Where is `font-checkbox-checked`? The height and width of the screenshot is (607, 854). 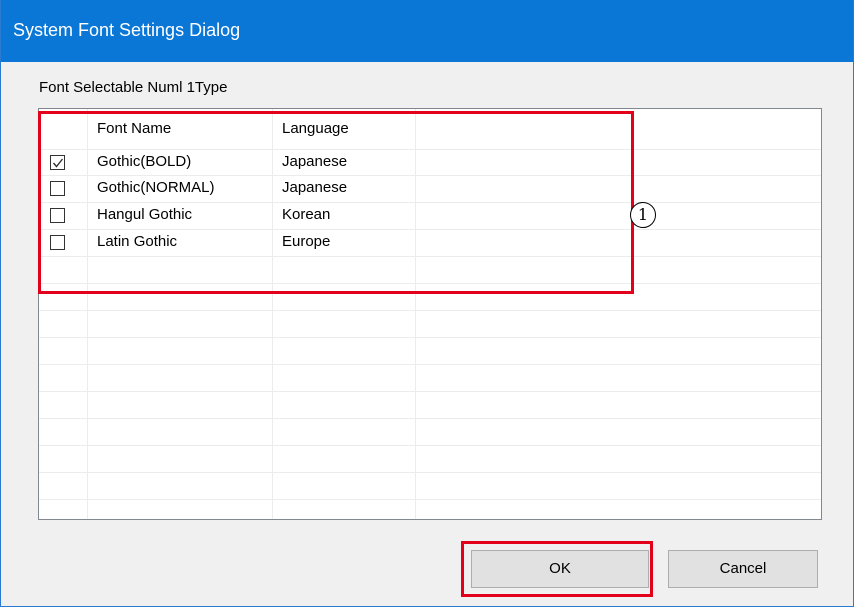 font-checkbox-checked is located at coordinates (57, 162).